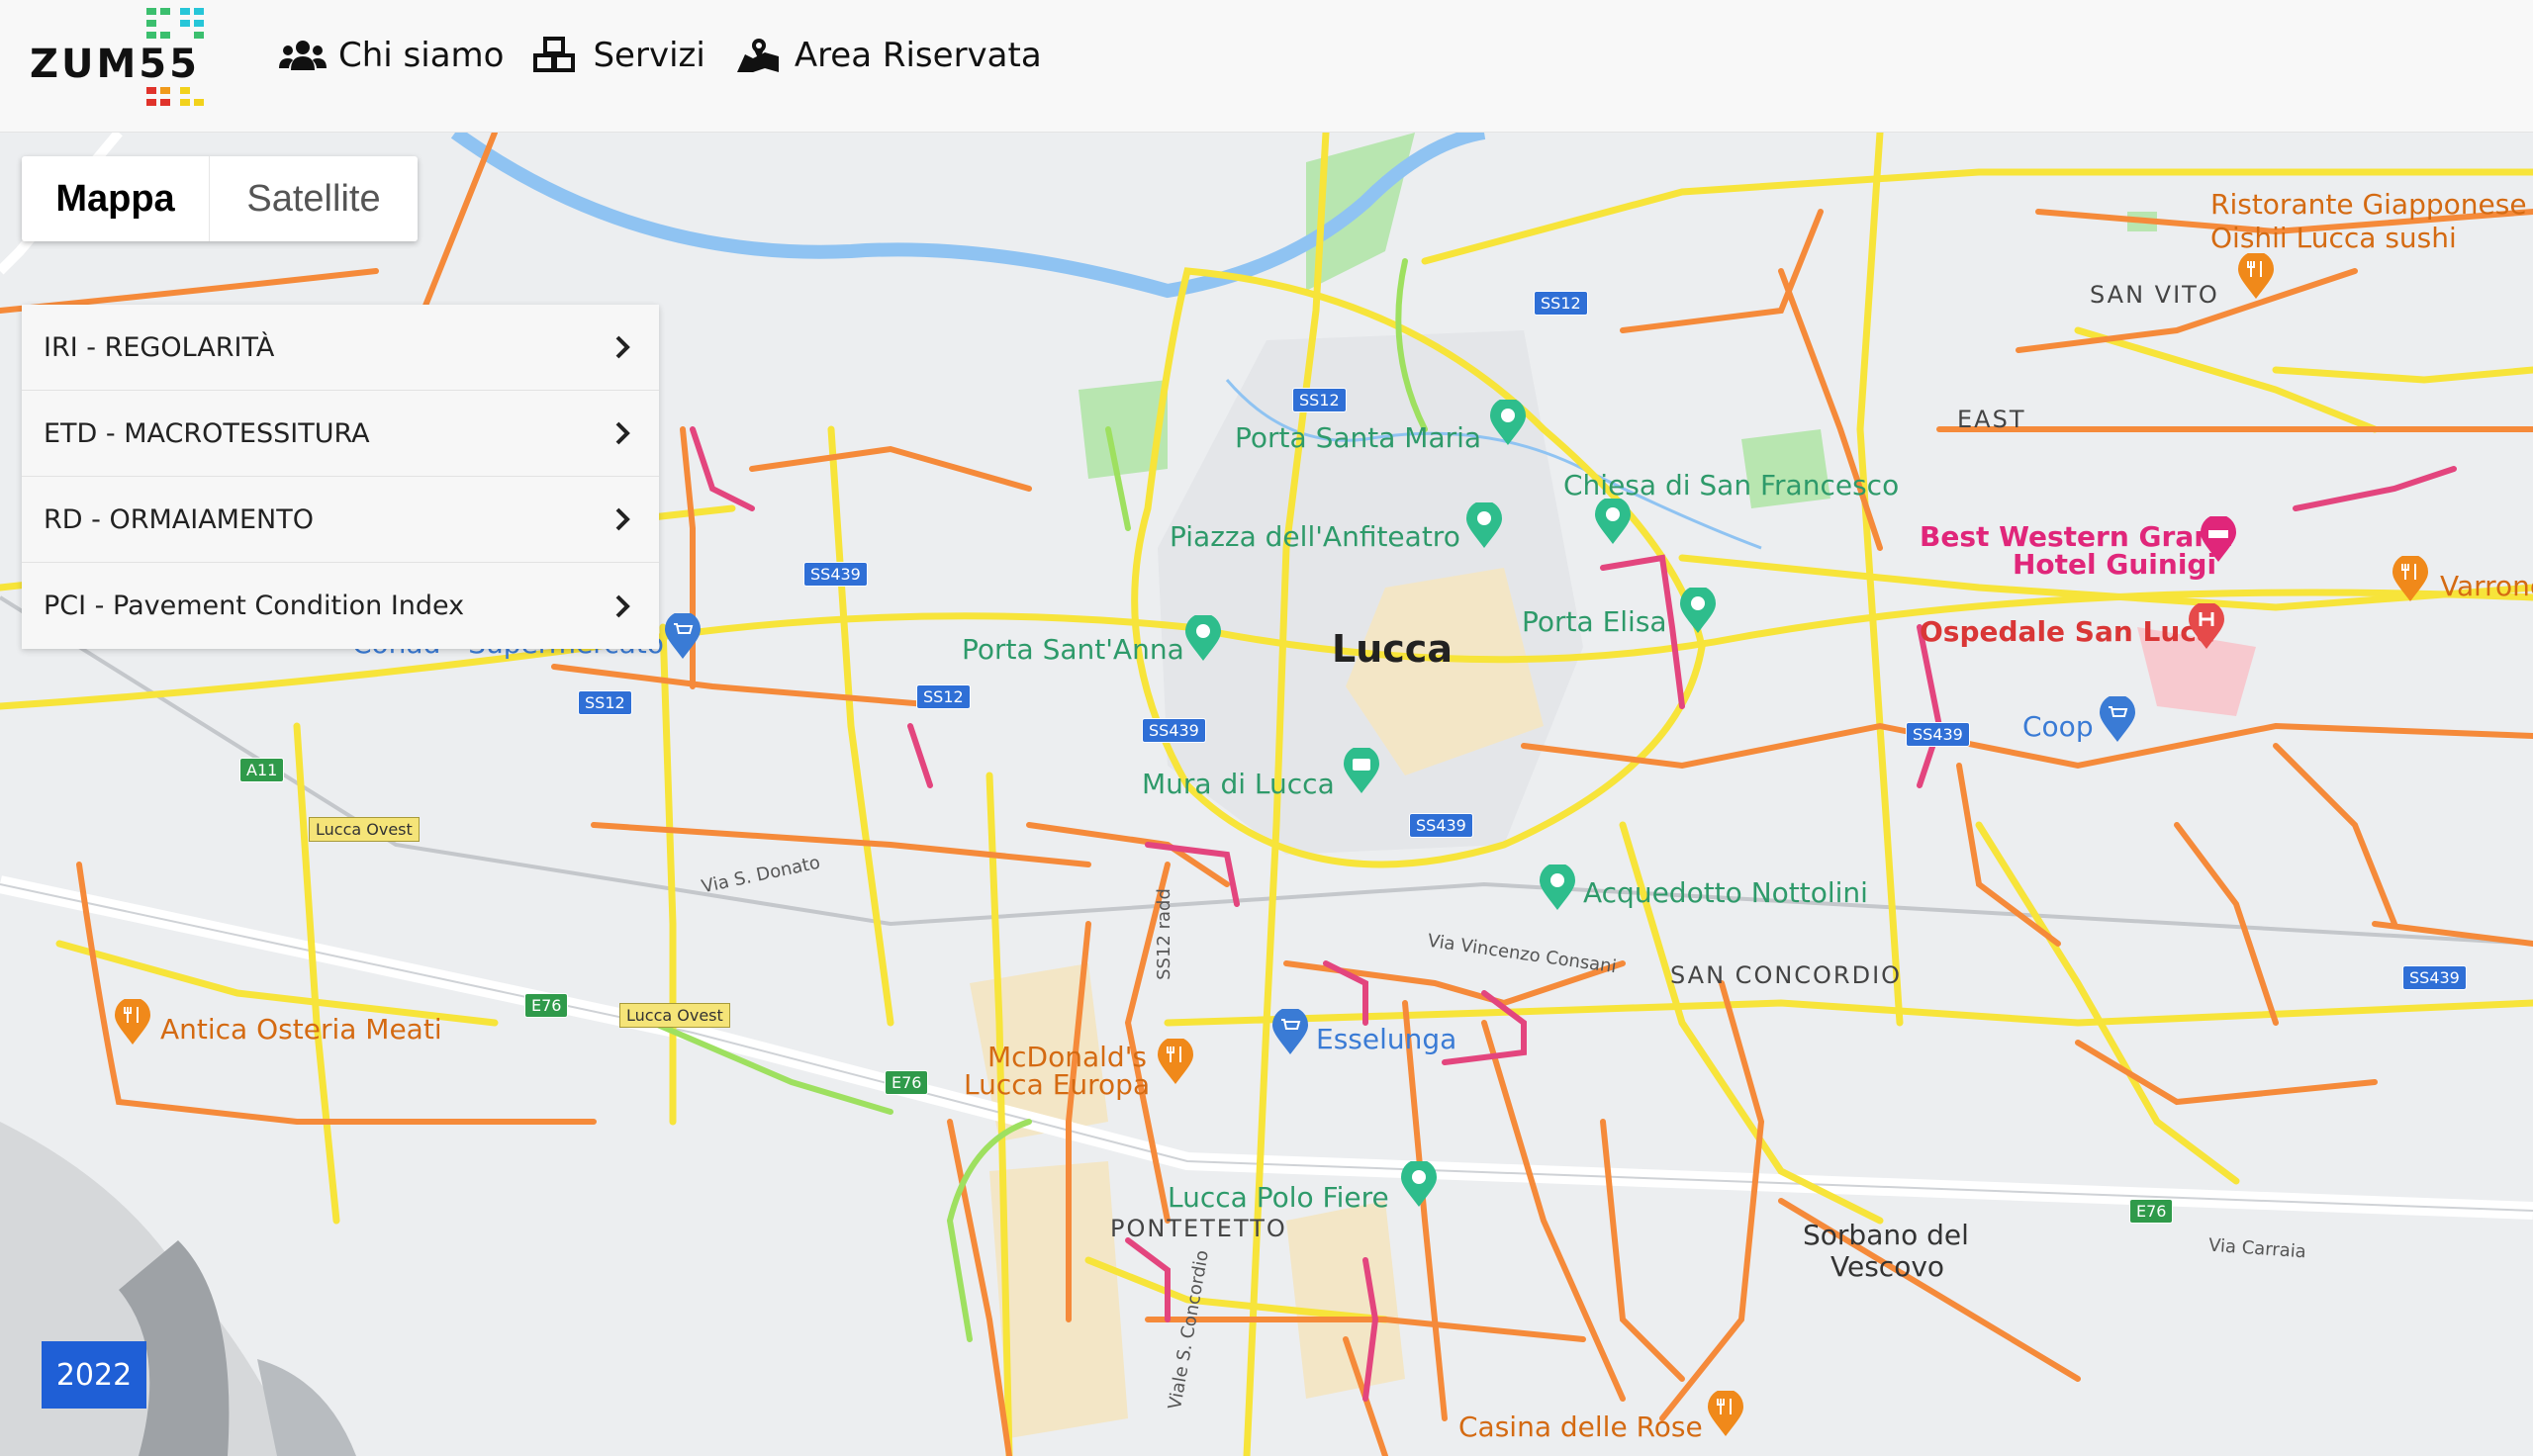 The image size is (2533, 1456). What do you see at coordinates (1315, 536) in the screenshot?
I see `map-label-piazza-anfiteatro: Piazza dell'Anfiteatro` at bounding box center [1315, 536].